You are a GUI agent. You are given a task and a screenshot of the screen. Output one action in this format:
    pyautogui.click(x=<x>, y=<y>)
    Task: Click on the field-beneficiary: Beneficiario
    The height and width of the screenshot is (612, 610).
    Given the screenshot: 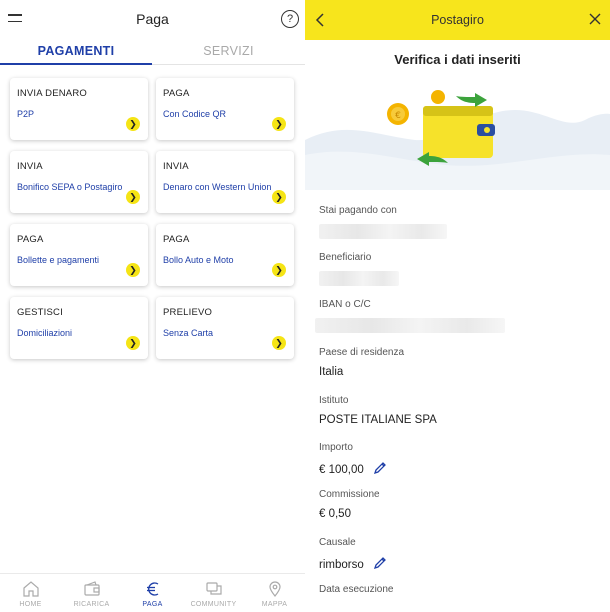 What is the action you would take?
    pyautogui.click(x=459, y=269)
    